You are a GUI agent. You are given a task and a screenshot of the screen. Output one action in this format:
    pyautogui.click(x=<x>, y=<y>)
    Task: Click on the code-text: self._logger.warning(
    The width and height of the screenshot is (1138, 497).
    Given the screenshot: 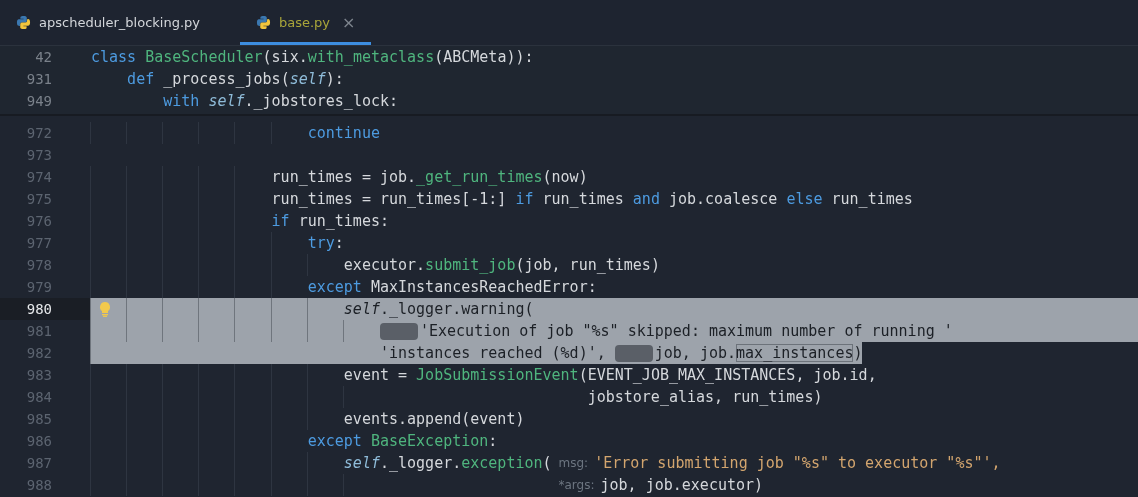 What is the action you would take?
    pyautogui.click(x=438, y=309)
    